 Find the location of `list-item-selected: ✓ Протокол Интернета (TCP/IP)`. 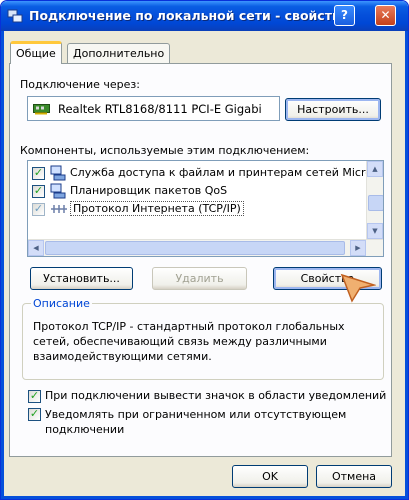

list-item-selected: ✓ Протокол Интернета (TCP/IP) is located at coordinates (199, 210).